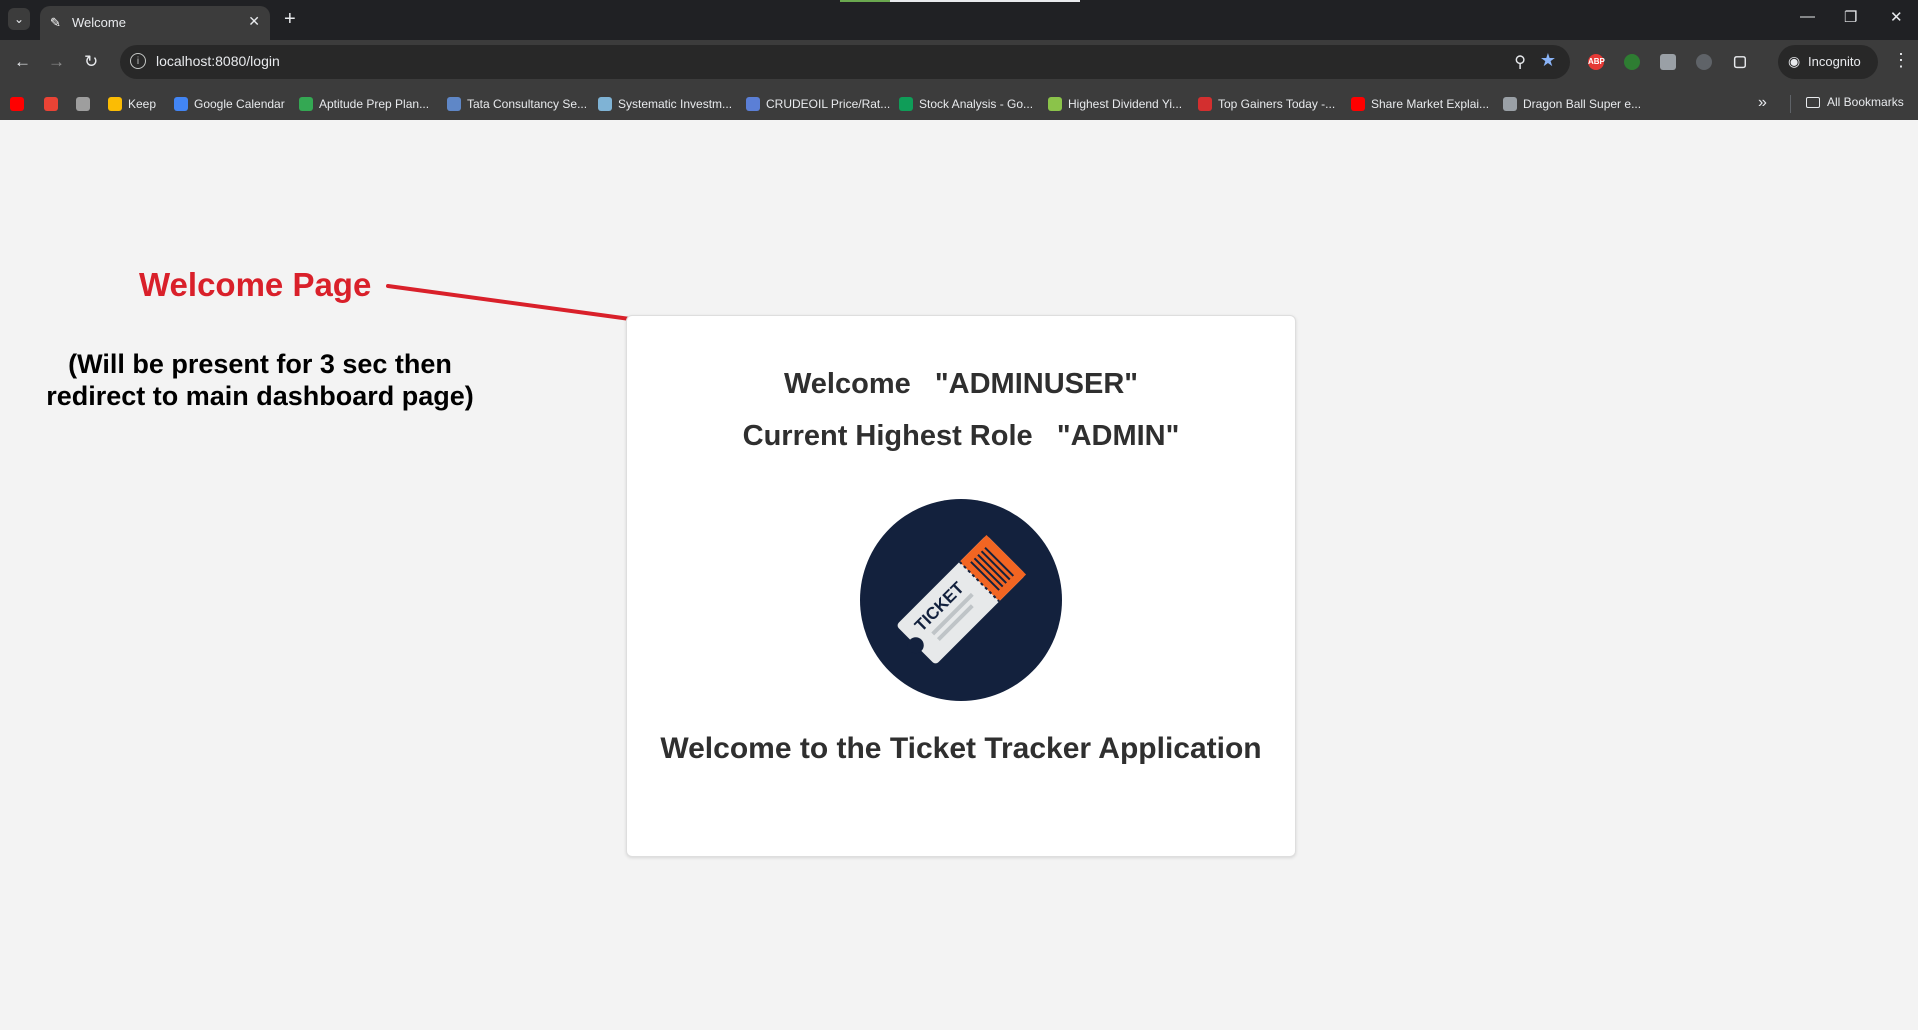 Image resolution: width=1918 pixels, height=1030 pixels. What do you see at coordinates (181, 104) in the screenshot?
I see `calendar-icon` at bounding box center [181, 104].